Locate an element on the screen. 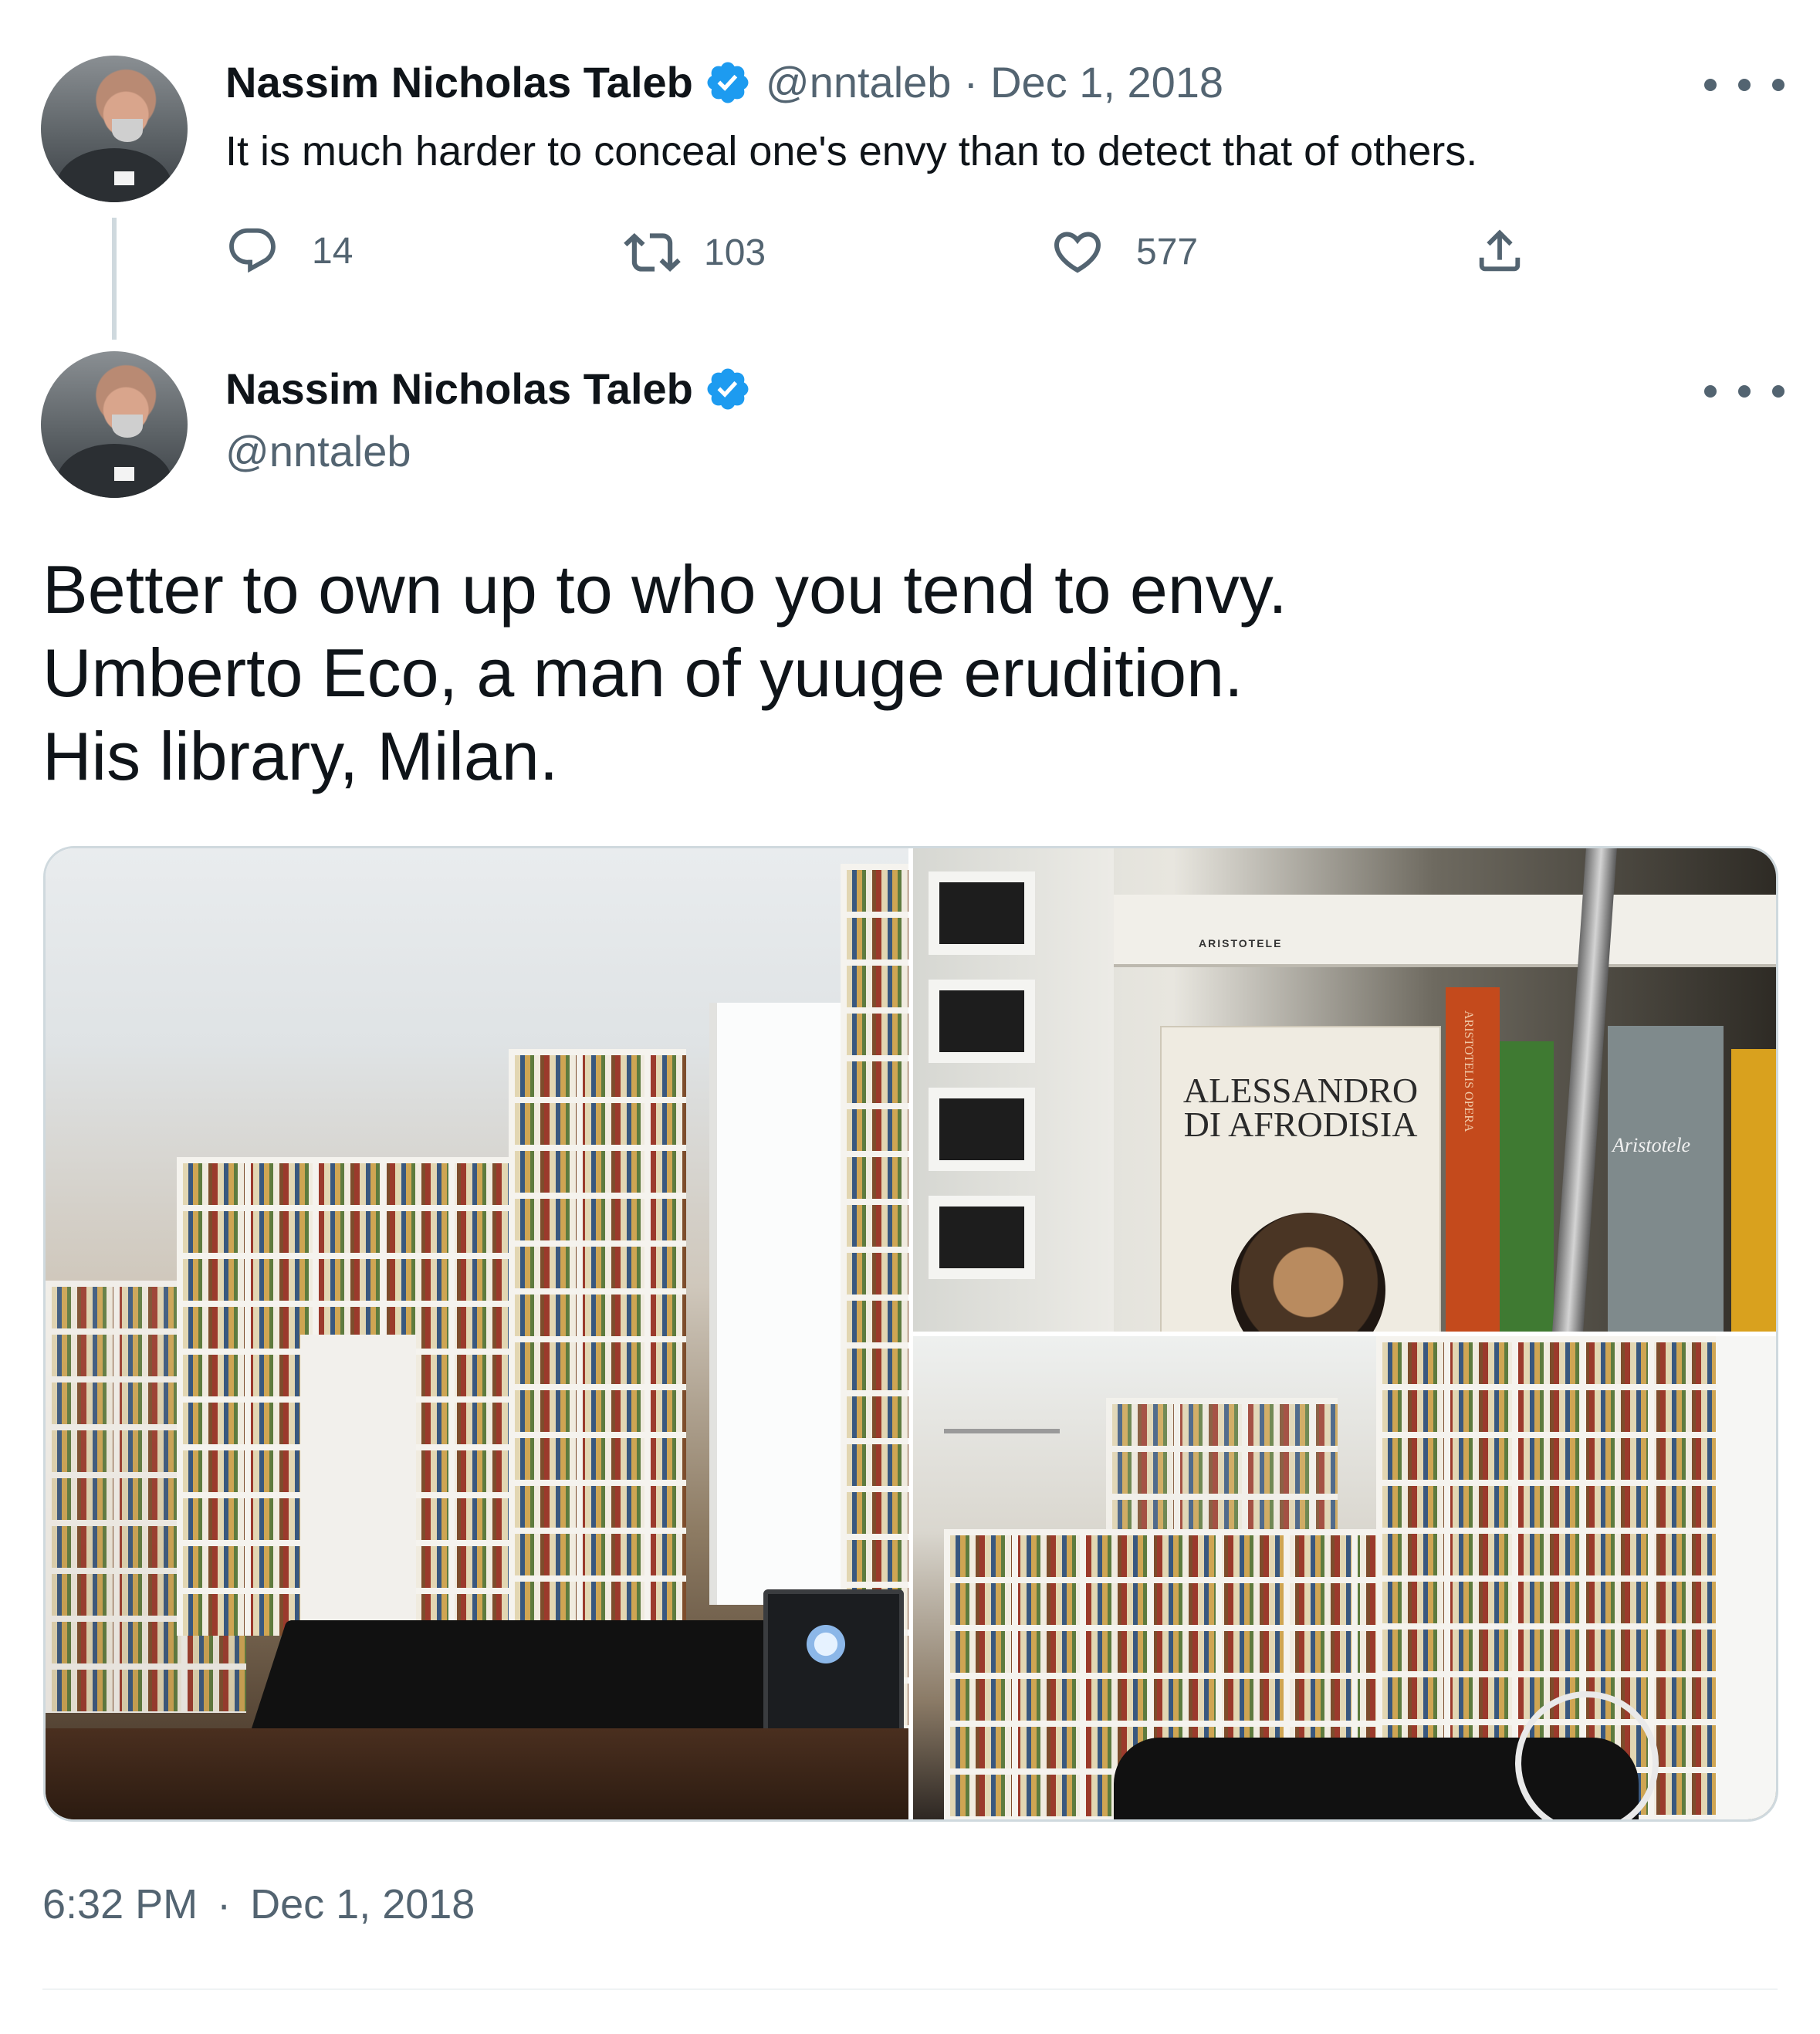 The image size is (1820, 2034). tweet-line: Umberto Eco, a man of yuuge erudition. is located at coordinates (642, 673).